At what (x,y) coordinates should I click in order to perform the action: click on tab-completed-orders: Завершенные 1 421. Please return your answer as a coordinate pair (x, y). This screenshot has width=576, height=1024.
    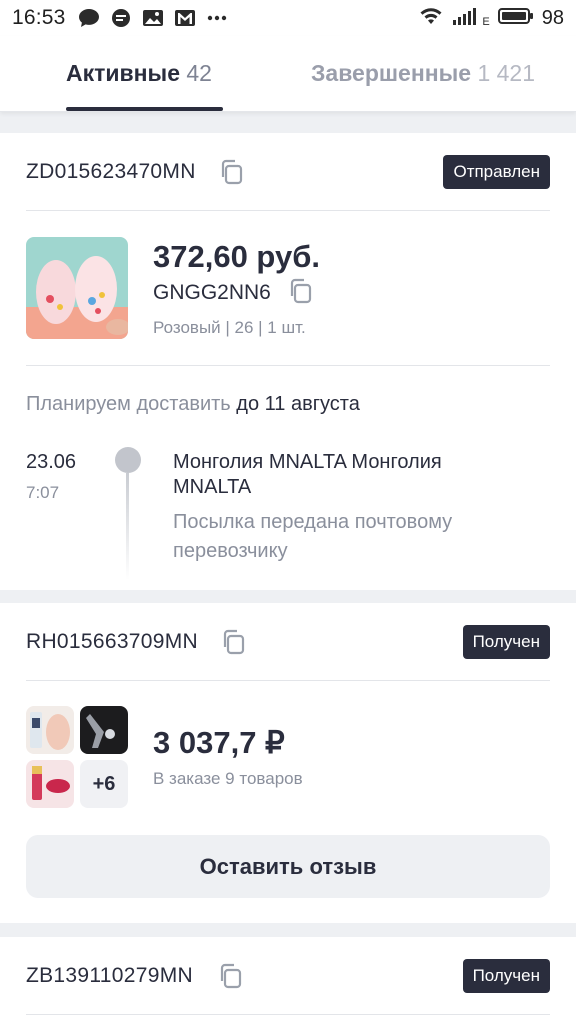
    Looking at the image, I should click on (423, 73).